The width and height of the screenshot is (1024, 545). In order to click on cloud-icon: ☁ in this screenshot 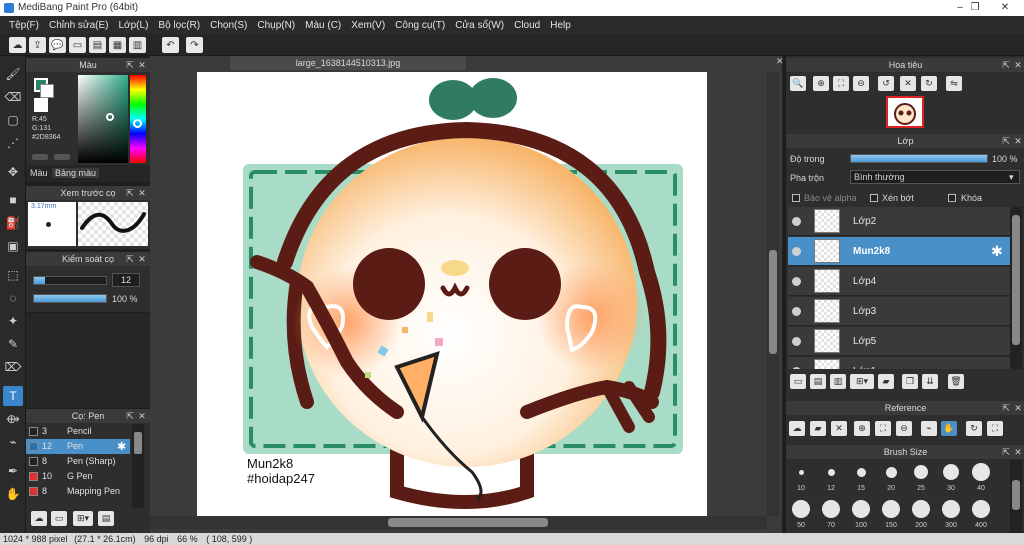, I will do `click(17, 45)`.